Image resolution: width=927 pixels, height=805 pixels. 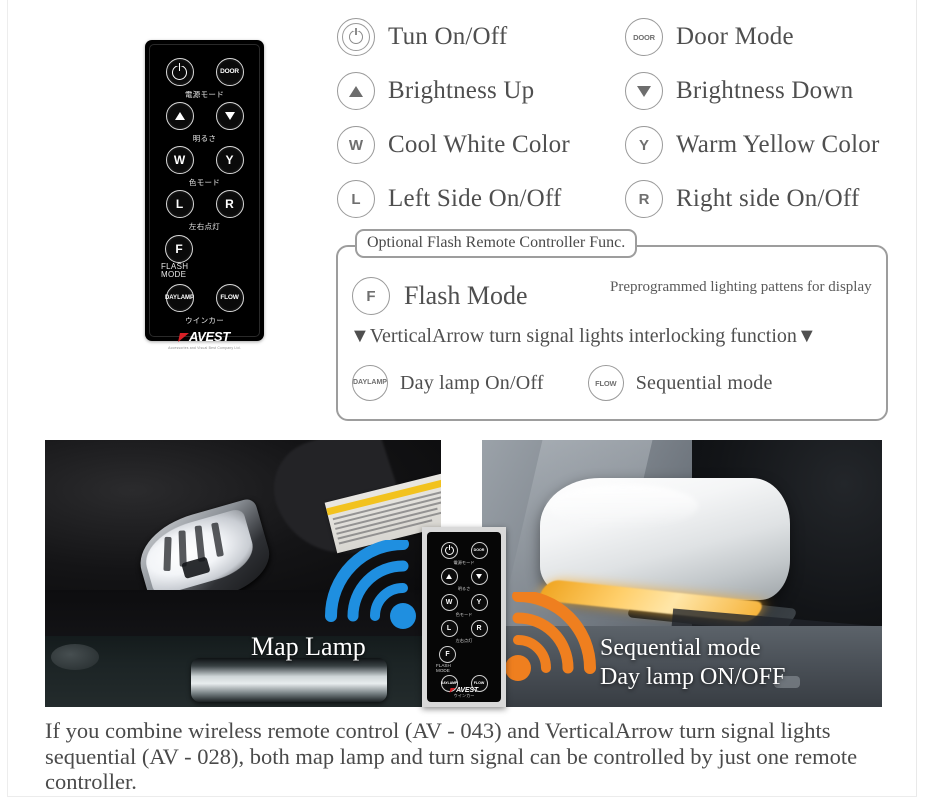 What do you see at coordinates (644, 37) in the screenshot?
I see `door-icon: DOOR` at bounding box center [644, 37].